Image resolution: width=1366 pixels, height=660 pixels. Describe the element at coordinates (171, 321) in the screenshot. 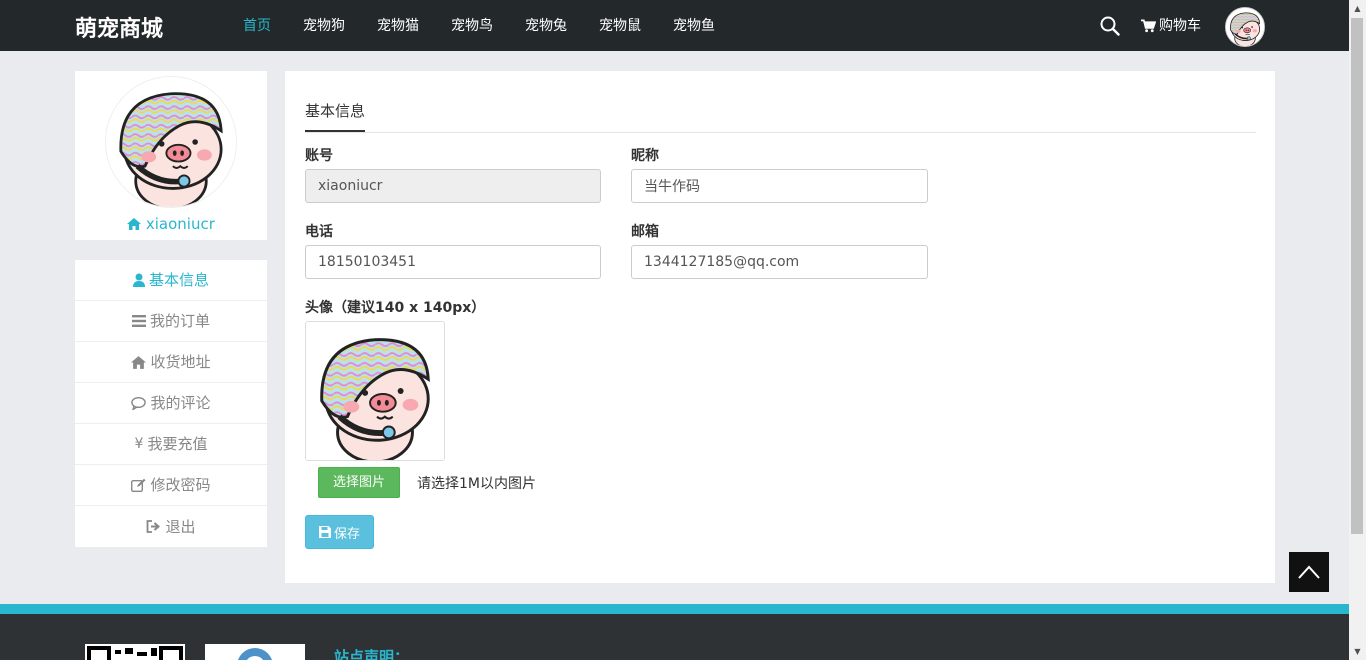

I see `menu-item-orders: 我的订单` at that location.